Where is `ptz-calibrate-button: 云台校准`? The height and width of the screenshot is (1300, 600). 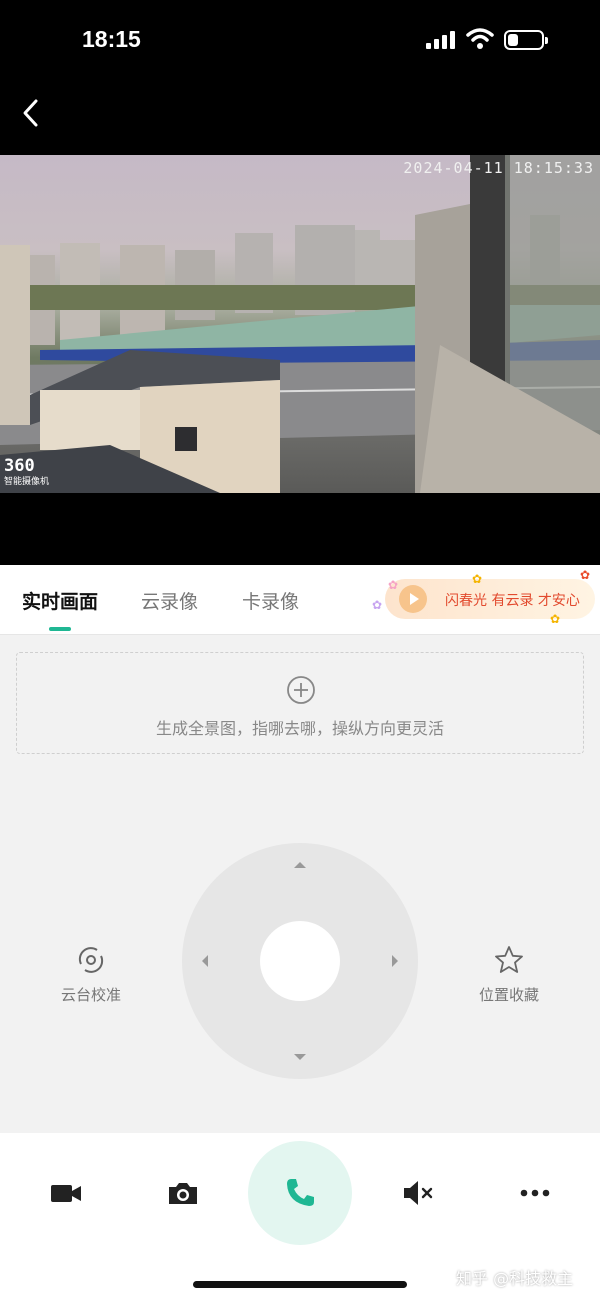 ptz-calibrate-button: 云台校准 is located at coordinates (91, 974).